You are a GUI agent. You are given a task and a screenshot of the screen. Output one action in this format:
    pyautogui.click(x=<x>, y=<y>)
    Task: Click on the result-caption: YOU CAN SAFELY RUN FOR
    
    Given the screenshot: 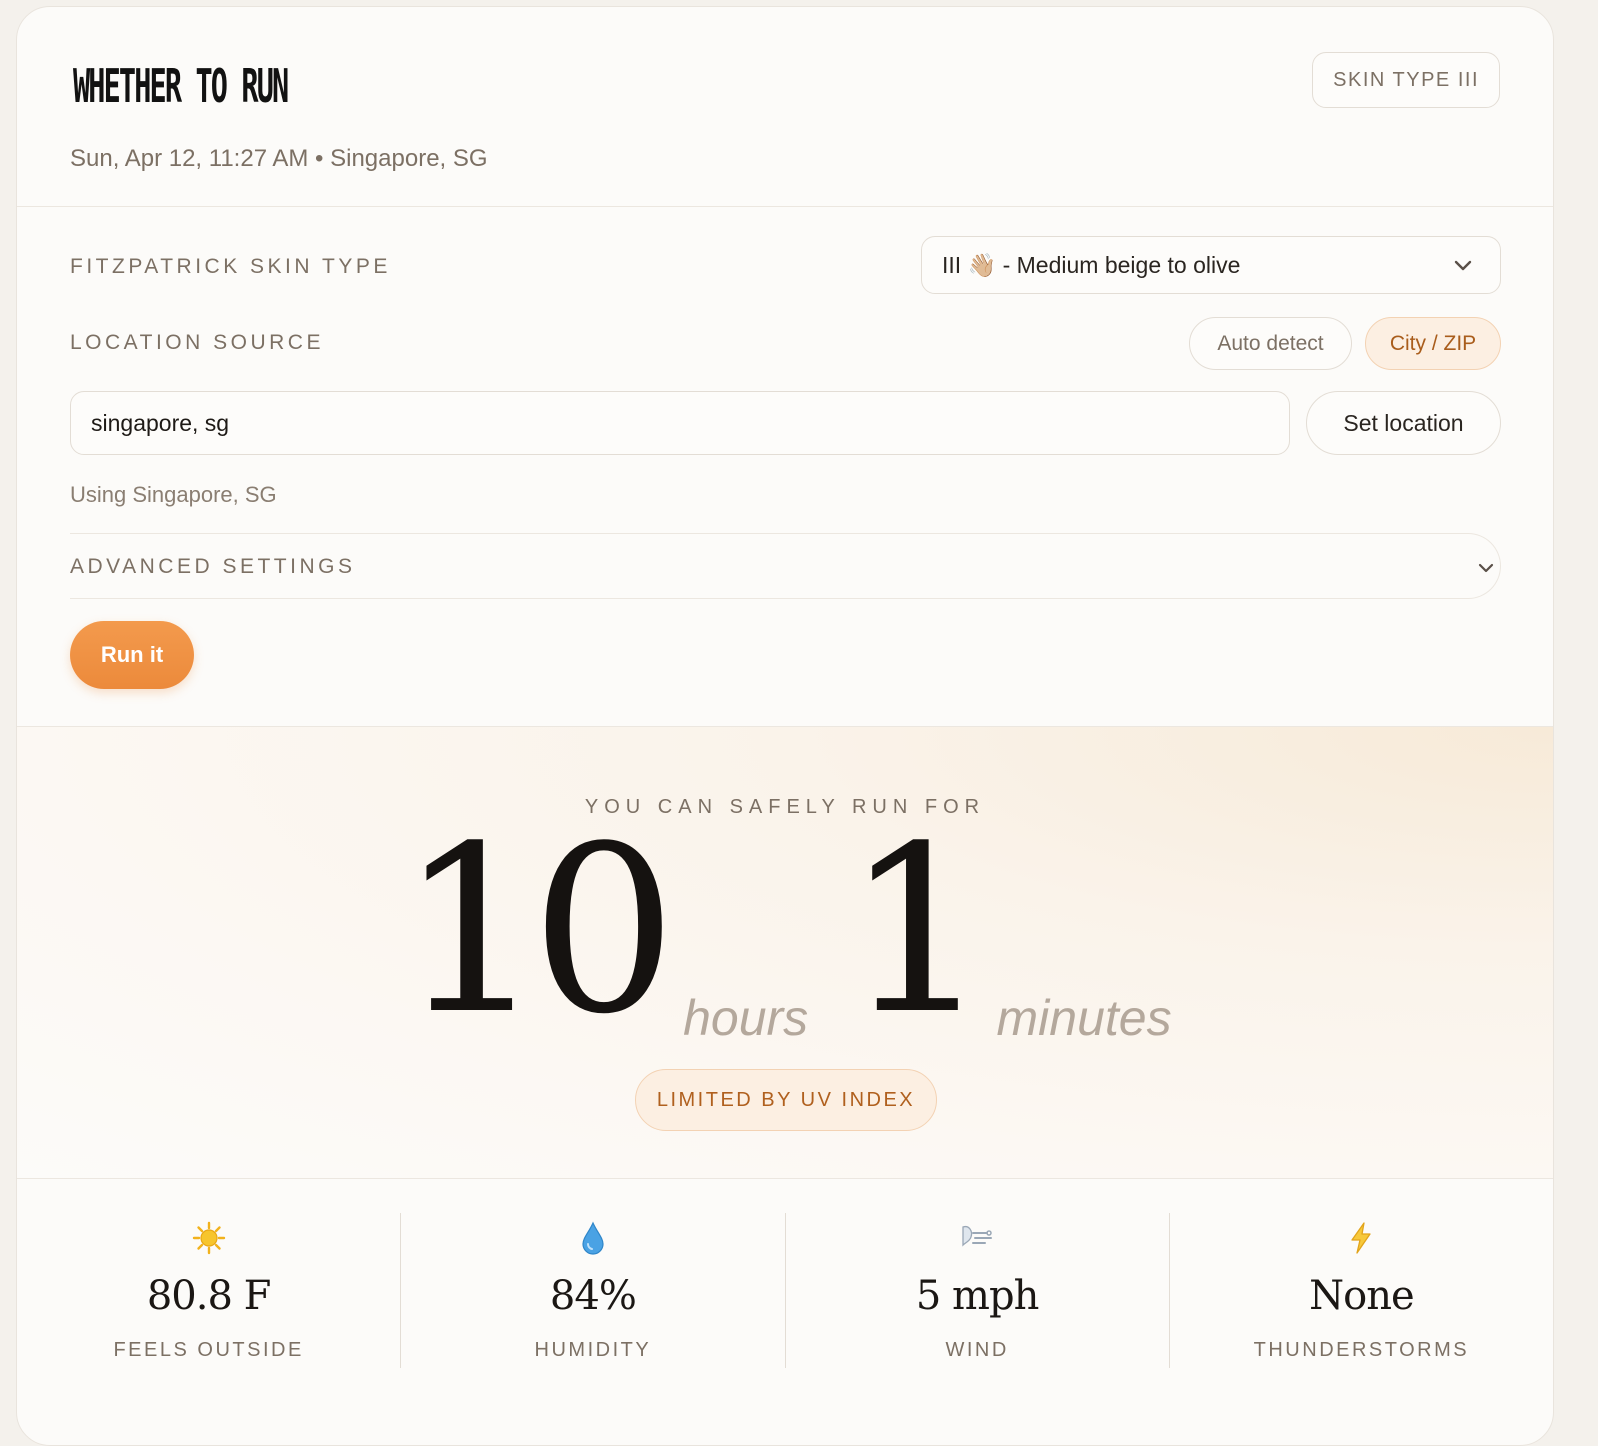 What is the action you would take?
    pyautogui.click(x=785, y=807)
    